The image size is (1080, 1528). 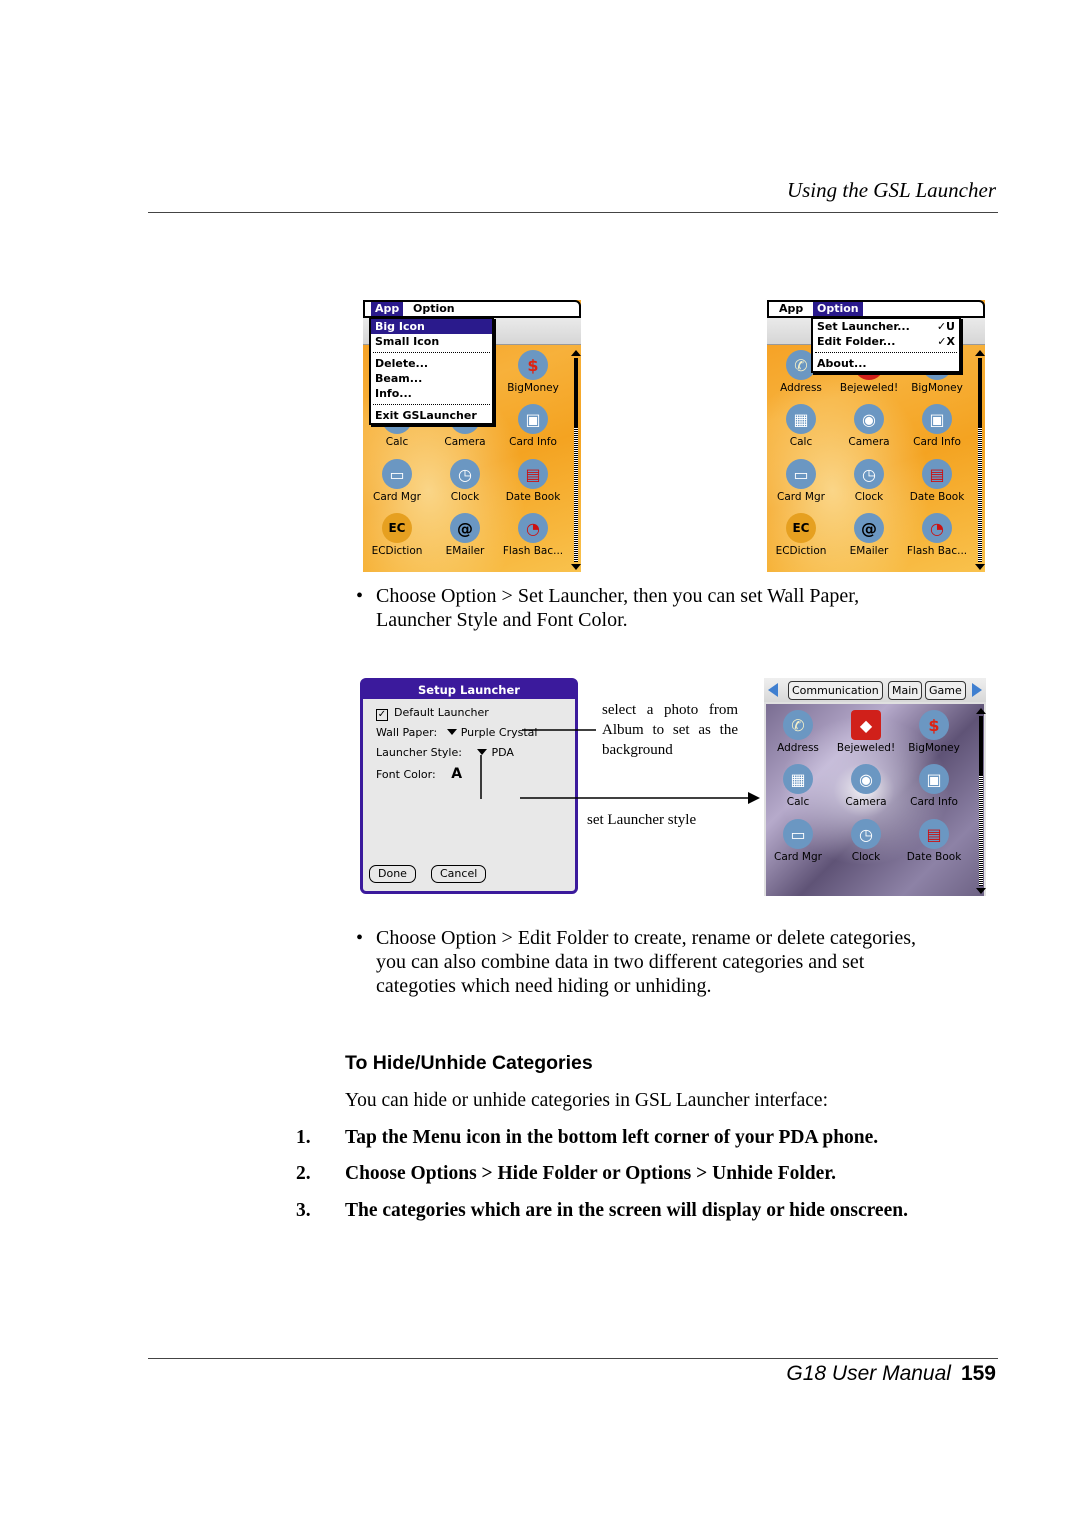 What do you see at coordinates (798, 725) in the screenshot?
I see `phone-icon: ✆` at bounding box center [798, 725].